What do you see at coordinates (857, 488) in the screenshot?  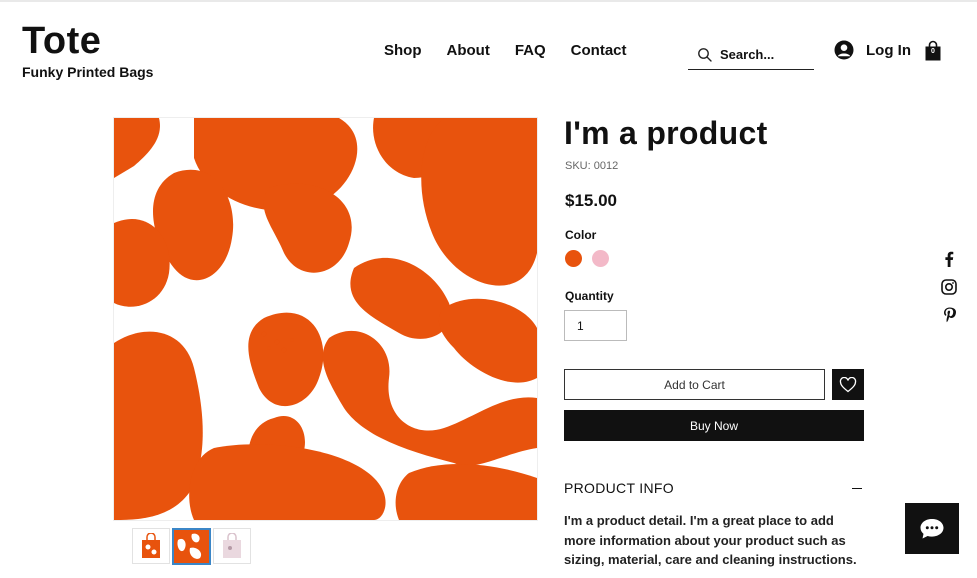 I see `collapse-icon` at bounding box center [857, 488].